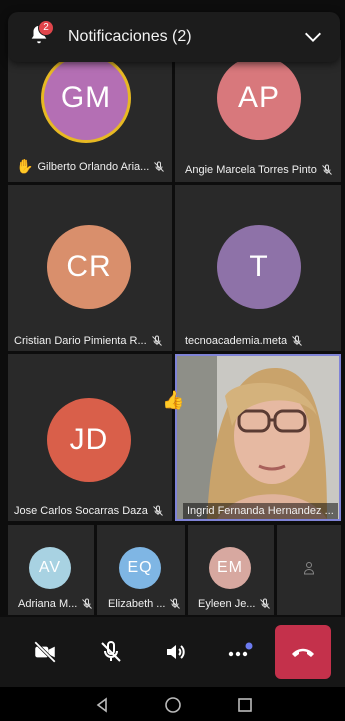 Image resolution: width=345 pixels, height=721 pixels. I want to click on avatar-initials: JD, so click(89, 439).